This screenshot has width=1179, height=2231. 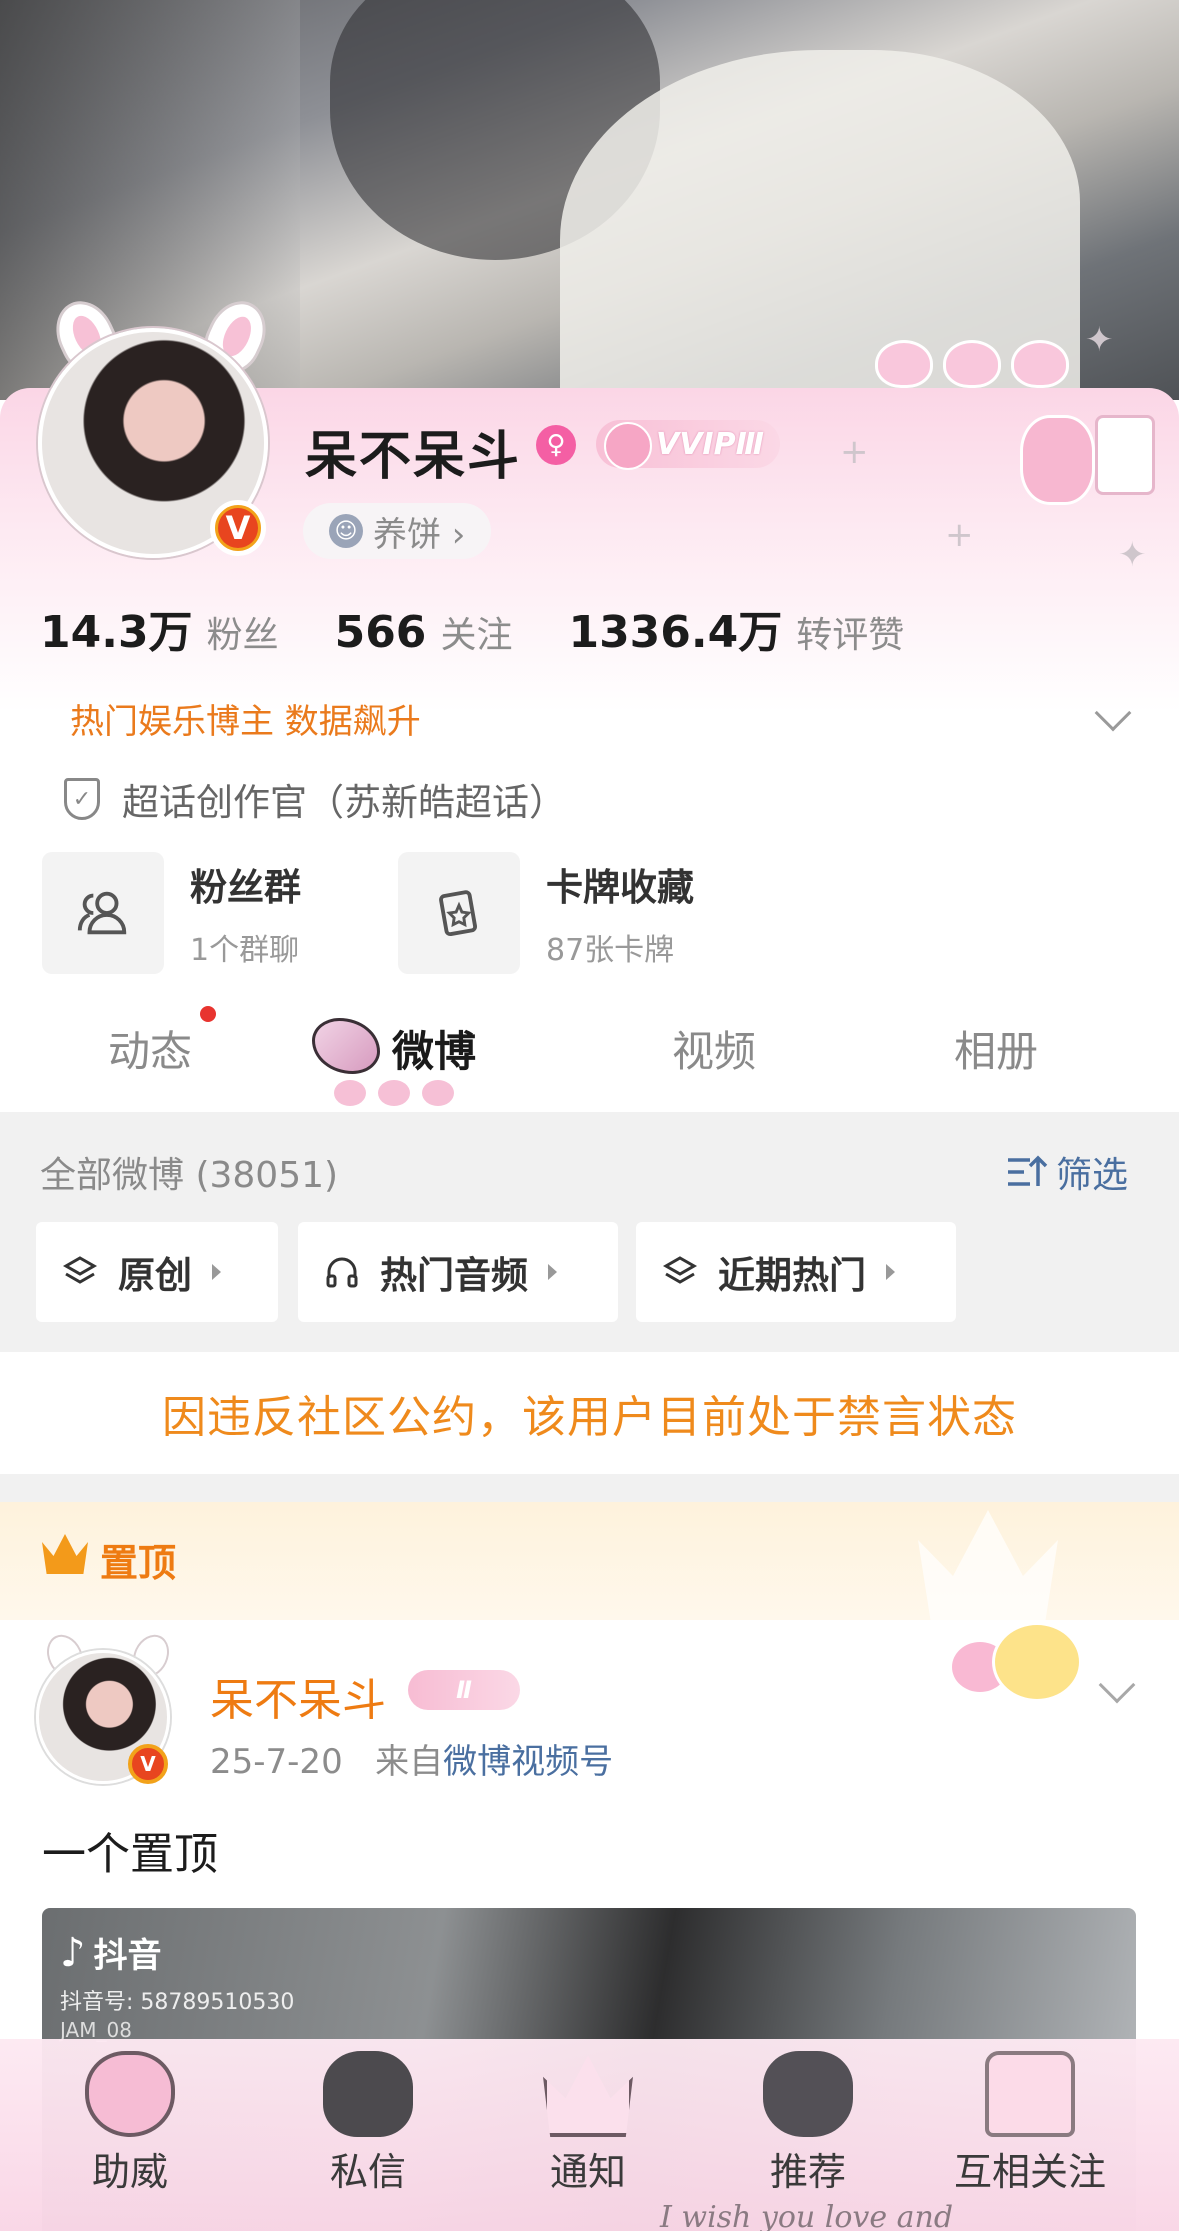 I want to click on super-topic-text: 超话创作官（苏新皓超话）, so click(x=344, y=802).